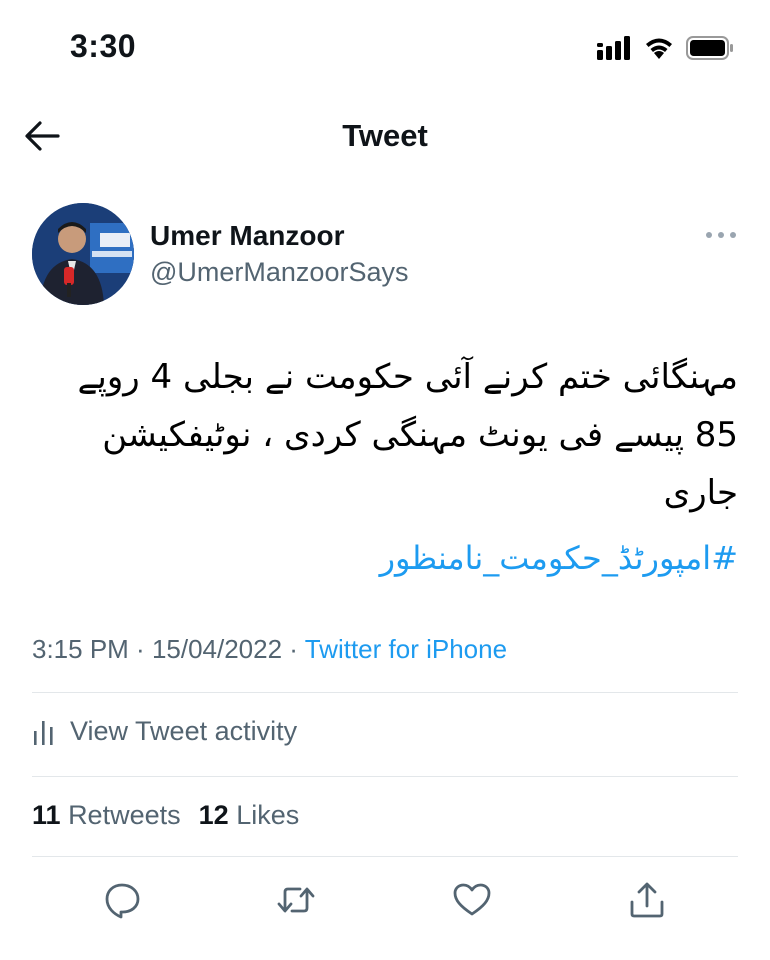 The width and height of the screenshot is (770, 960). I want to click on reply-button, so click(122, 900).